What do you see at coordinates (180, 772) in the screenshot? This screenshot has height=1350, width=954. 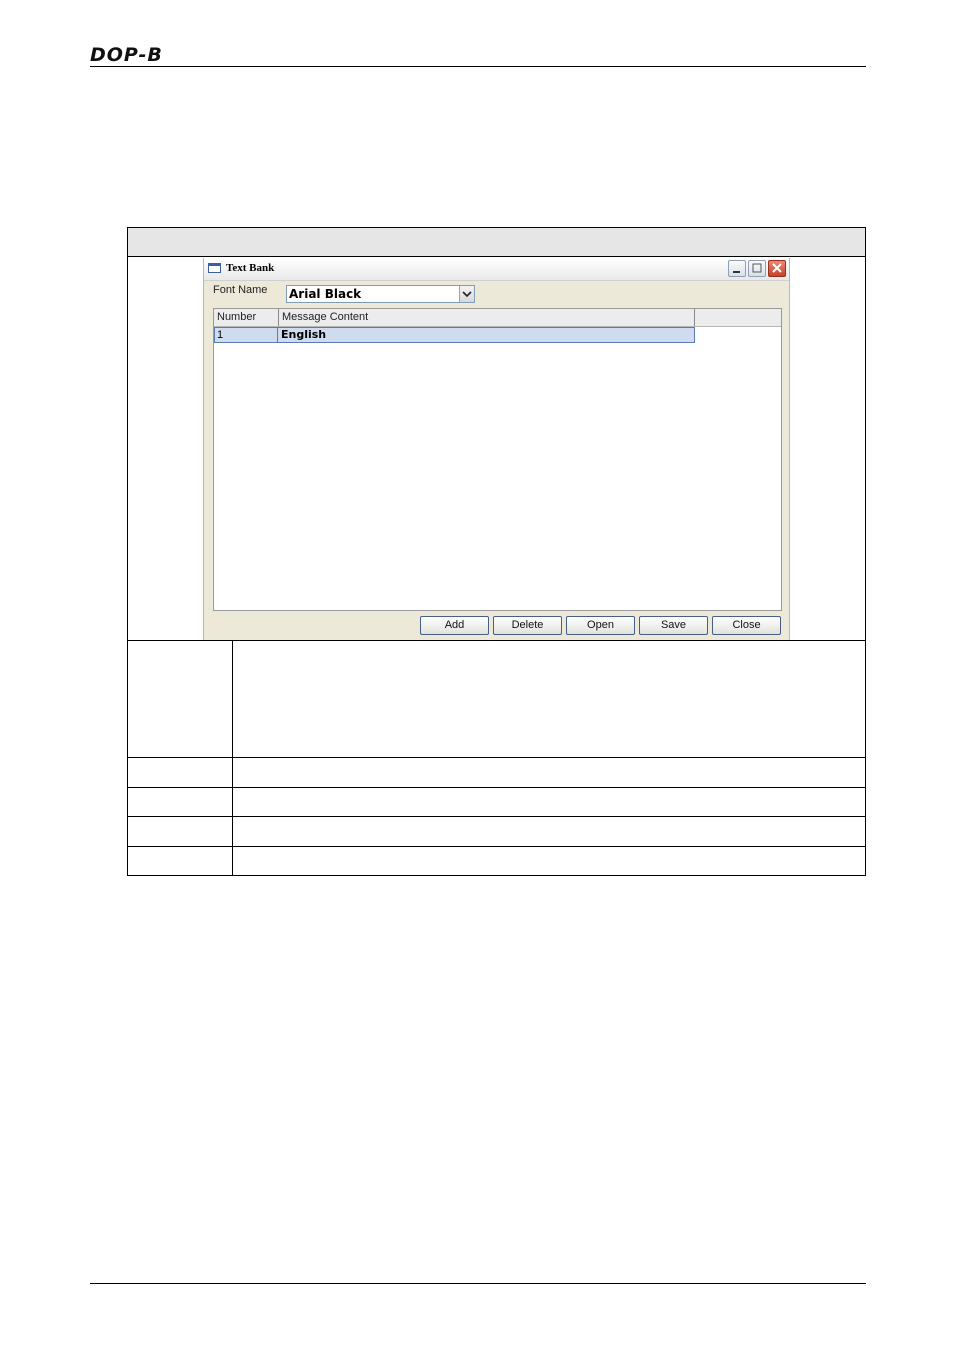 I see `spec-row-2-label` at bounding box center [180, 772].